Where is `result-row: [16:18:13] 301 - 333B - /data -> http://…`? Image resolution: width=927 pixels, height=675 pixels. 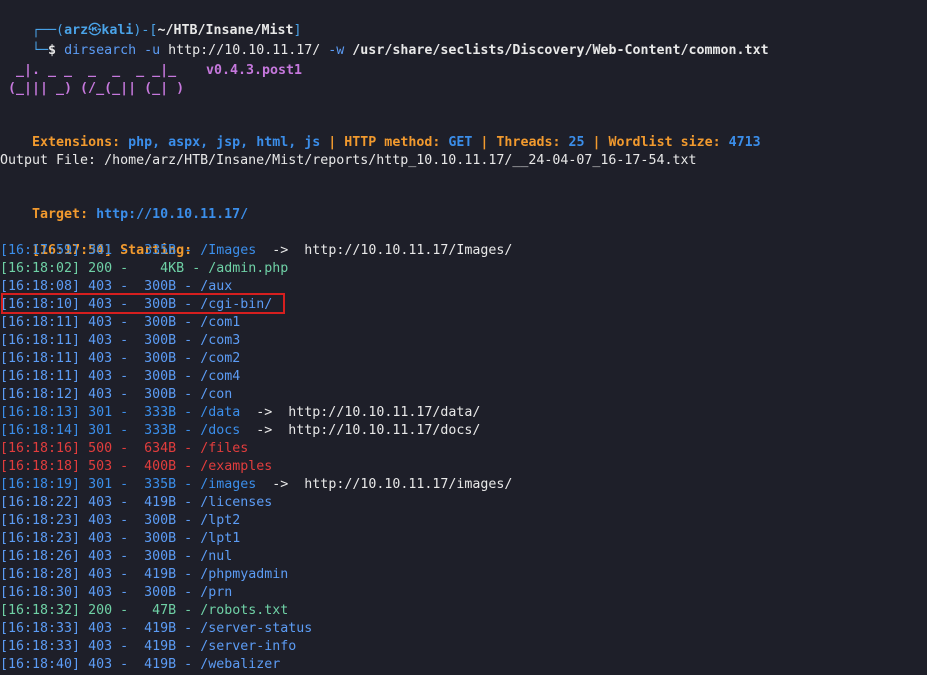 result-row: [16:18:13] 301 - 333B - /data -> http://… is located at coordinates (240, 413).